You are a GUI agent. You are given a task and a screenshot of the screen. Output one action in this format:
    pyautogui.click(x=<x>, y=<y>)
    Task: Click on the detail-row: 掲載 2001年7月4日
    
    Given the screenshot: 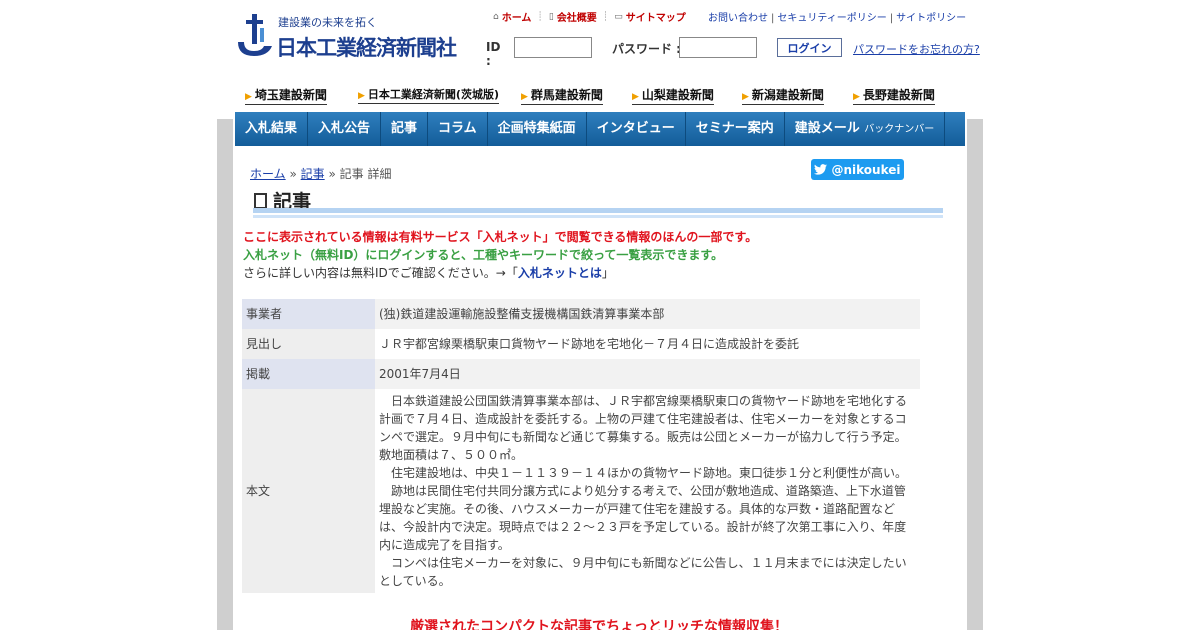 What is the action you would take?
    pyautogui.click(x=581, y=374)
    